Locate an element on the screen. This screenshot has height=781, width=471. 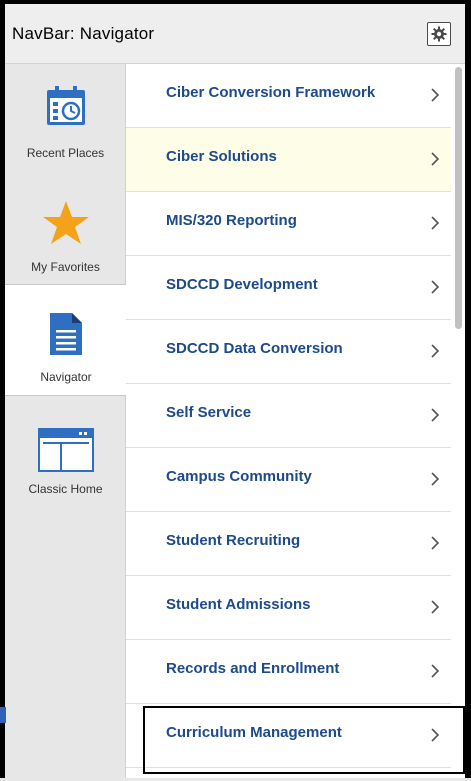
settings-button is located at coordinates (439, 34).